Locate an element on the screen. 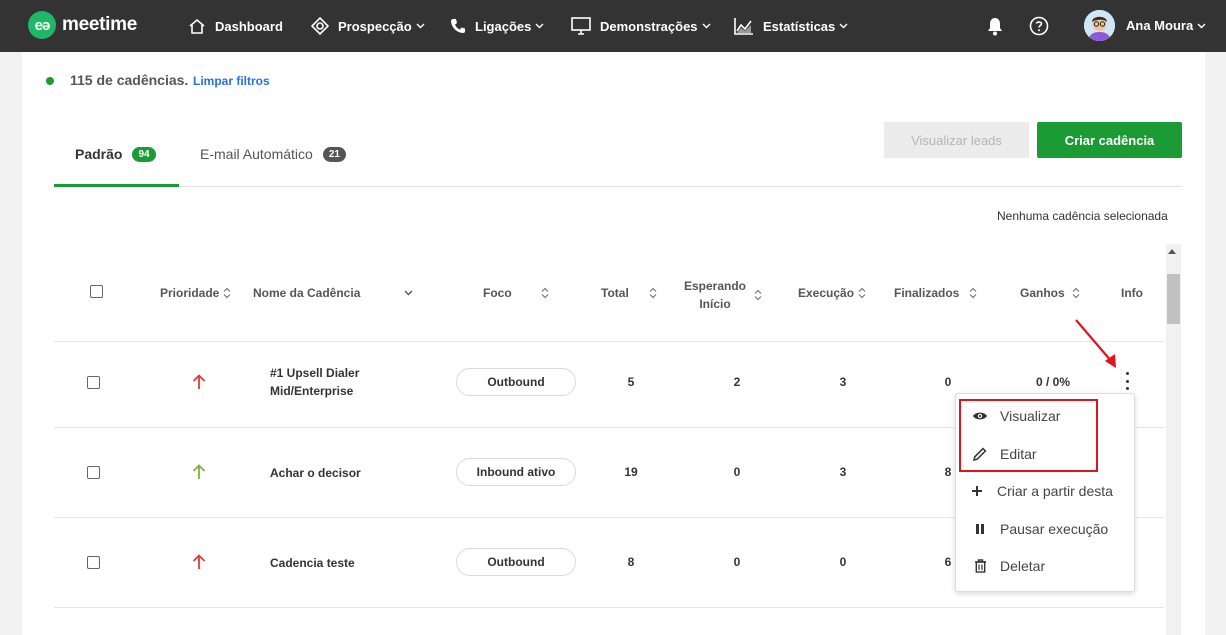 Image resolution: width=1226 pixels, height=635 pixels. clear-filters-link: Limpar filtros is located at coordinates (231, 81).